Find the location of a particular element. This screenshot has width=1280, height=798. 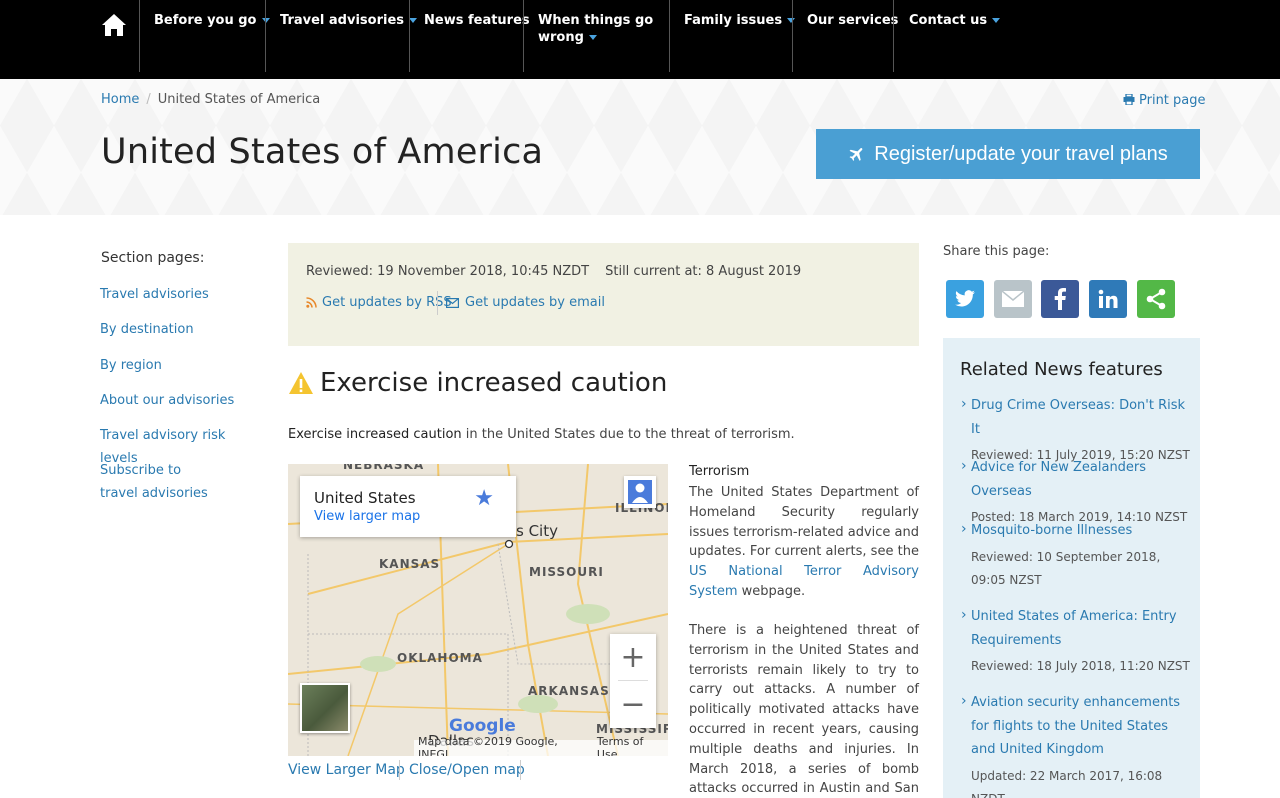

generic-share-button is located at coordinates (1156, 299).